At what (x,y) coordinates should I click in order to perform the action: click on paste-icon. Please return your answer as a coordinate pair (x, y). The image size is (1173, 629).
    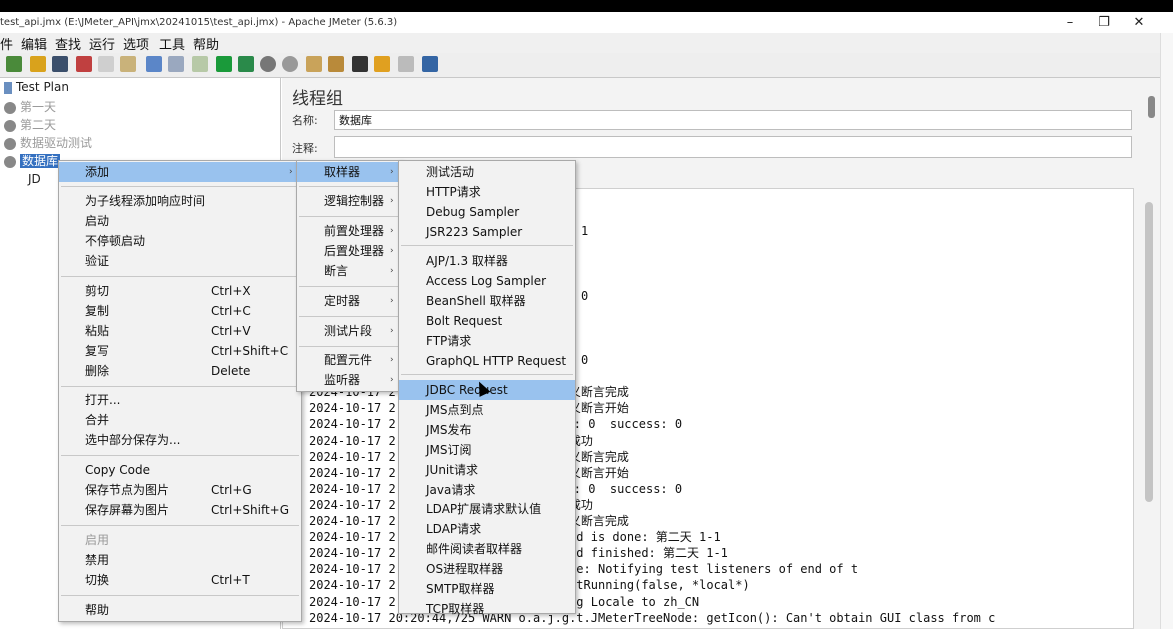
    Looking at the image, I should click on (128, 64).